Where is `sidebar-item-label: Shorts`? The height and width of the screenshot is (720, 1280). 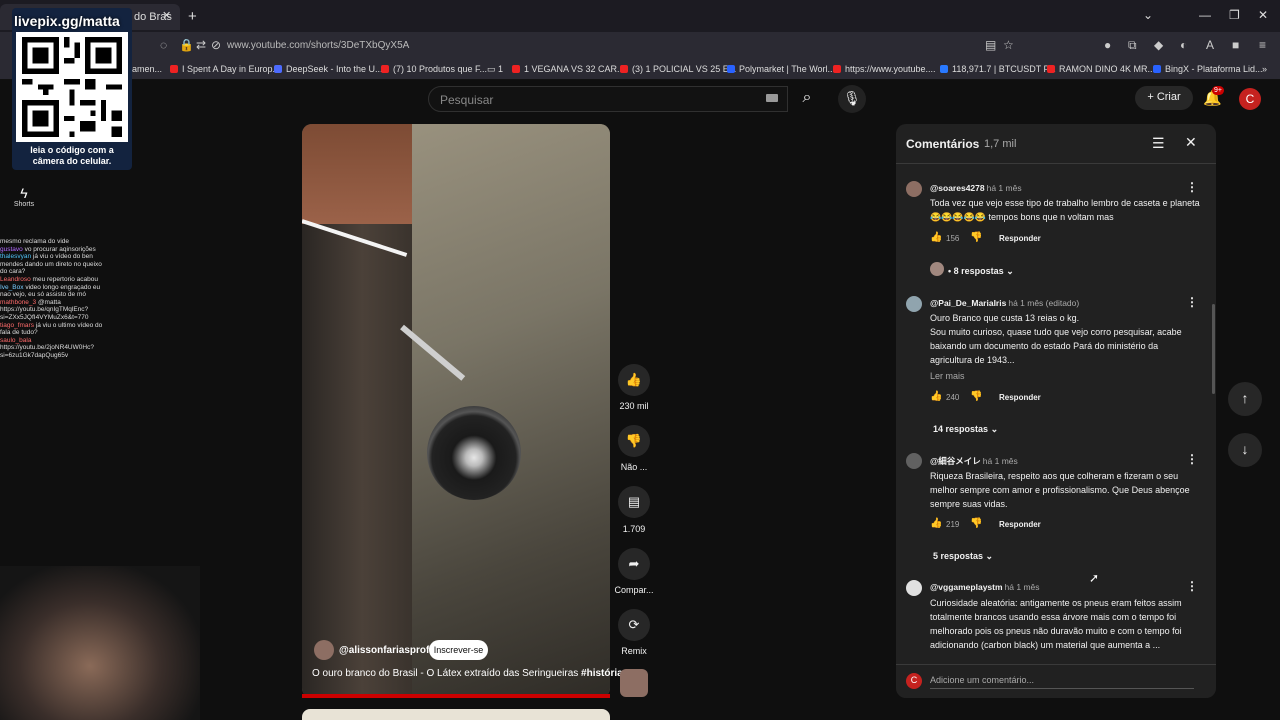
sidebar-item-label: Shorts is located at coordinates (24, 204).